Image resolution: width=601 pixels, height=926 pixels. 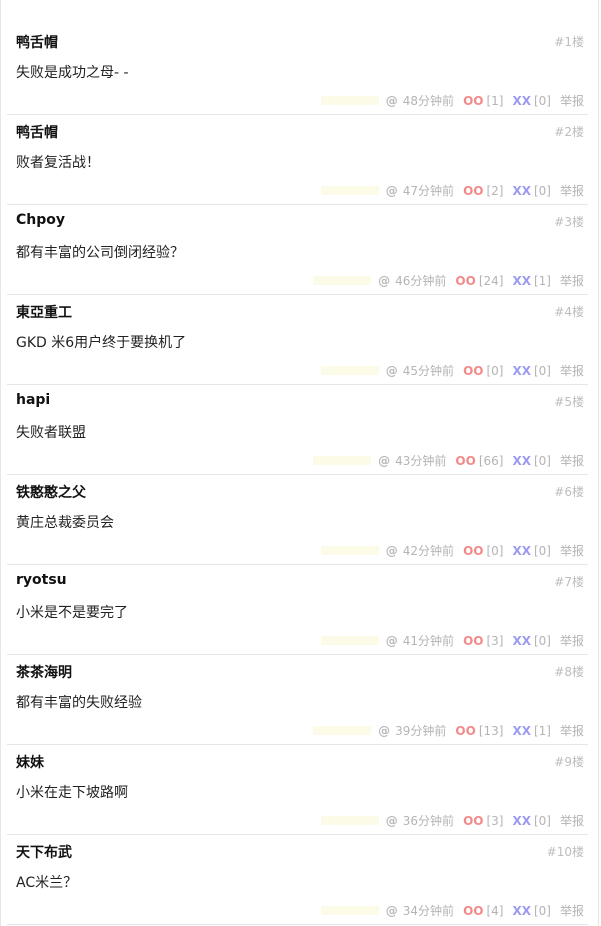 What do you see at coordinates (491, 730) in the screenshot?
I see `oo-count: [13]` at bounding box center [491, 730].